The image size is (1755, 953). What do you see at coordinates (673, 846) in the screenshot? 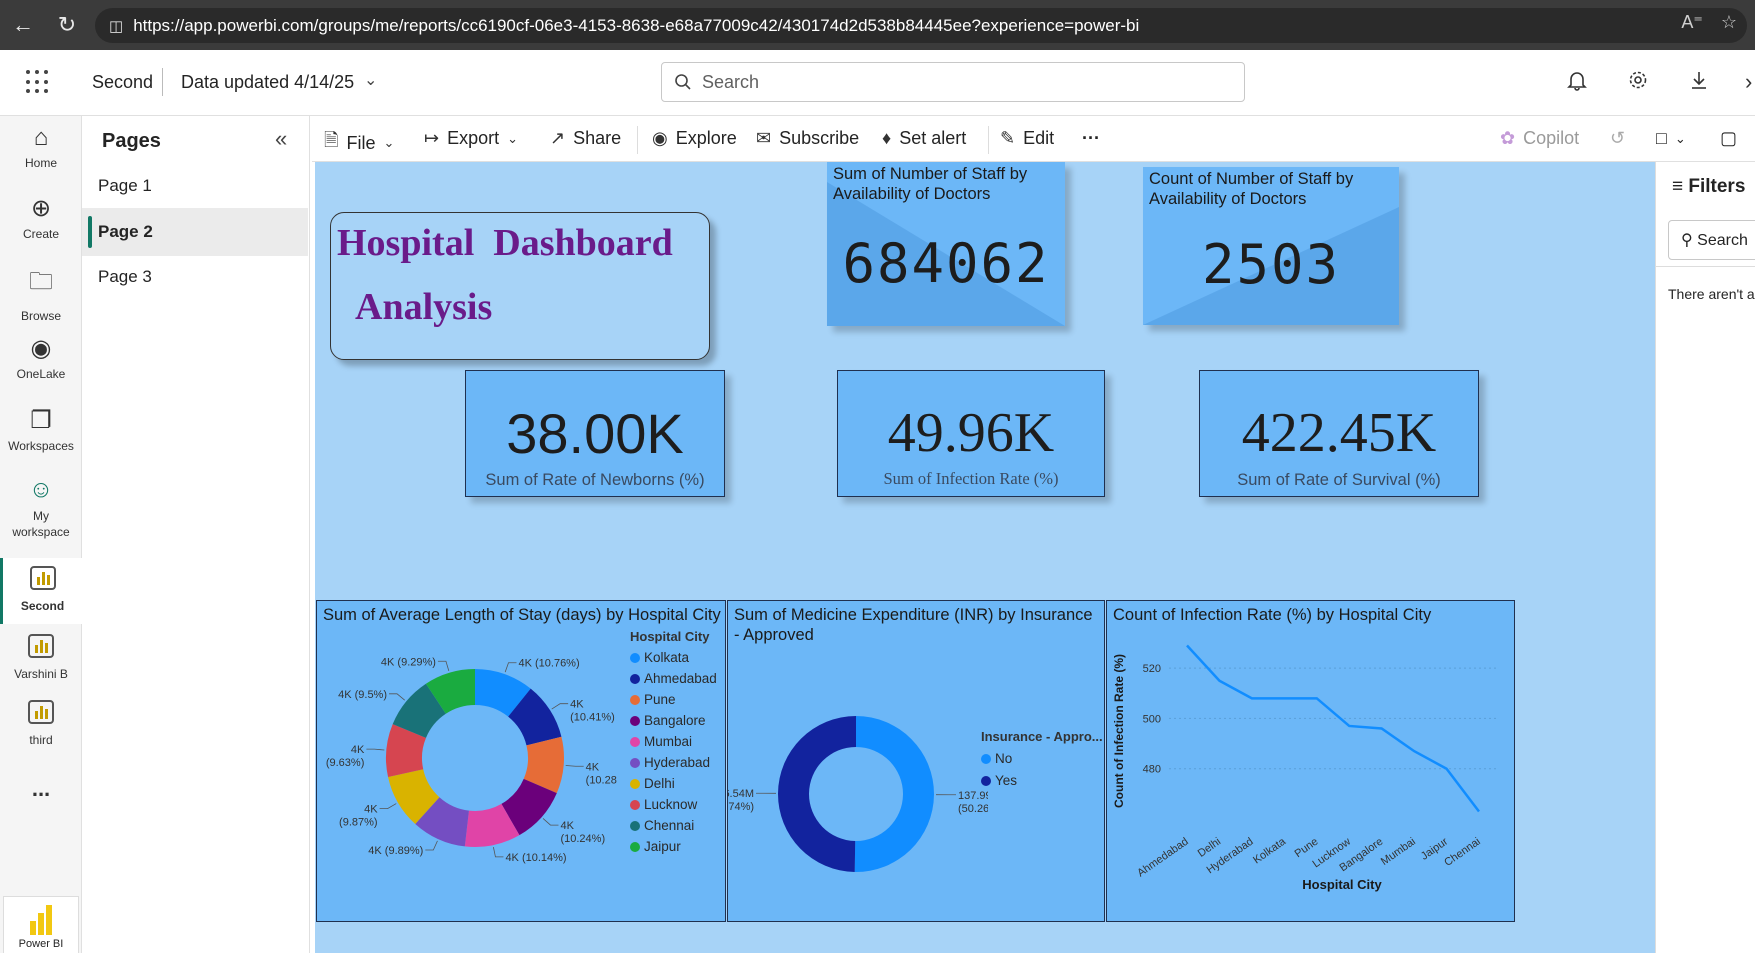
I see `legend-item-jaipur: Jaipur` at bounding box center [673, 846].